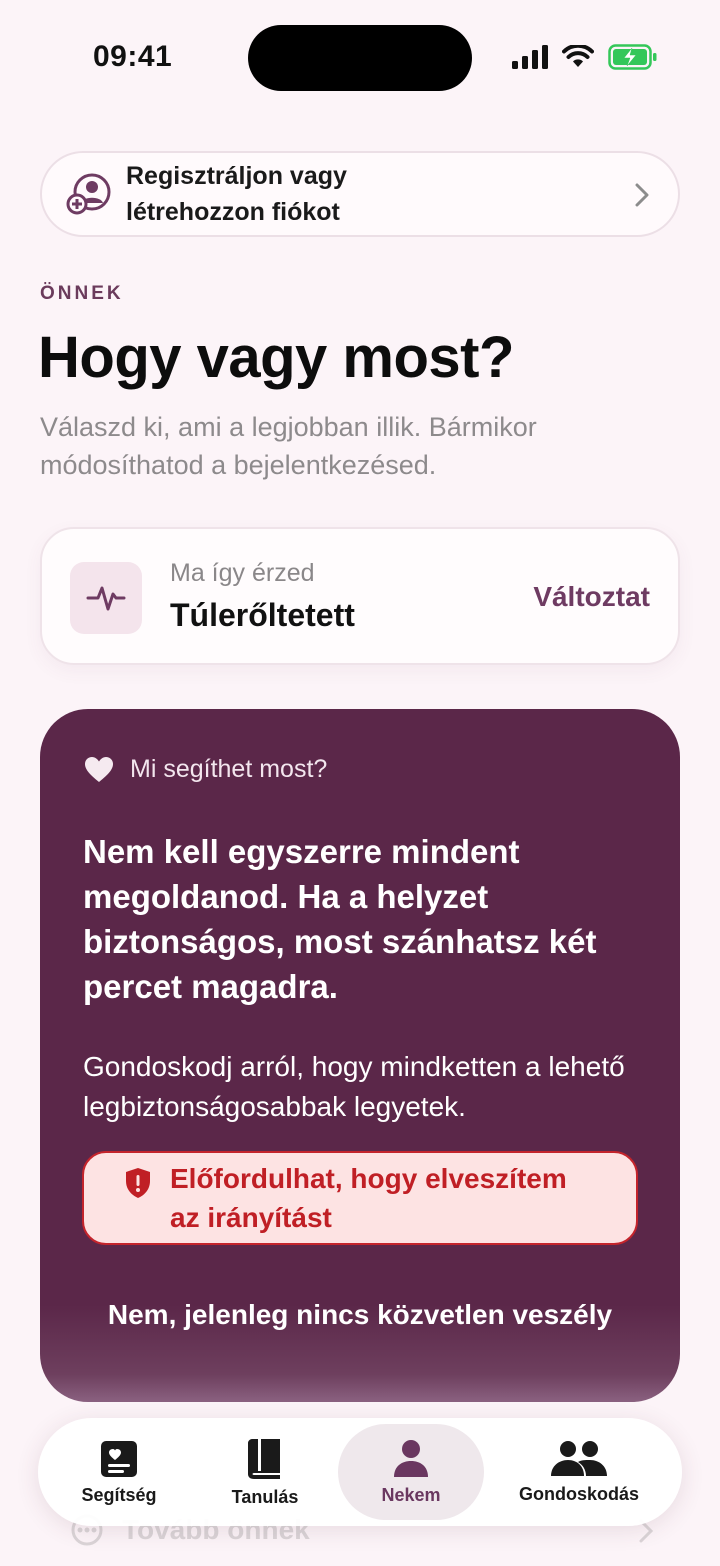  Describe the element at coordinates (262, 615) in the screenshot. I see `feeling-value: Túlerőltetett` at that location.